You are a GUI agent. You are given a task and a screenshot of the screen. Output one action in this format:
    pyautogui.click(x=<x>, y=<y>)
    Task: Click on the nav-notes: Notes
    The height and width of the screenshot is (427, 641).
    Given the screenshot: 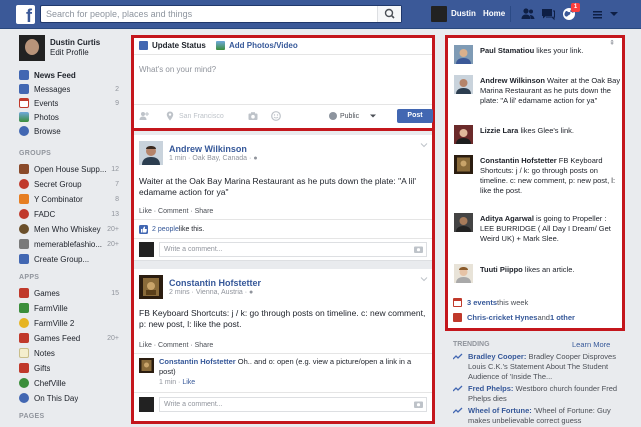 What is the action you would take?
    pyautogui.click(x=73, y=353)
    